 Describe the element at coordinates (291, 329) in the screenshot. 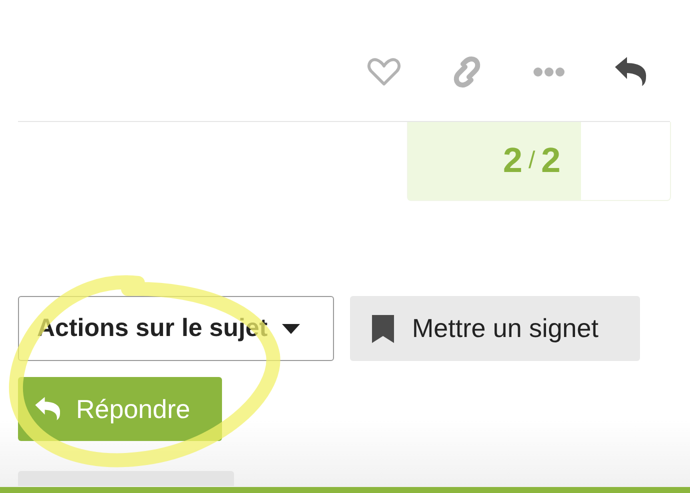

I see `caret-icon` at that location.